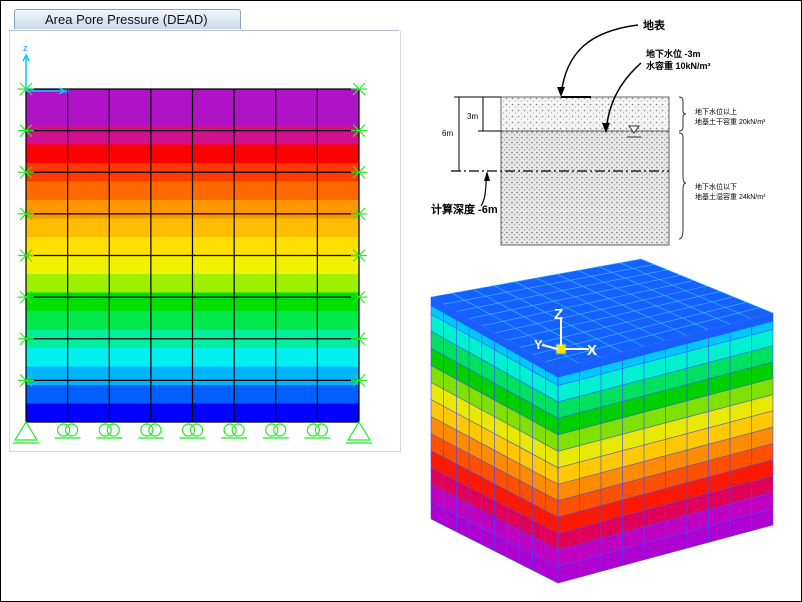 This screenshot has width=802, height=602. I want to click on axis-triad-3d: Z X Y, so click(565, 332).